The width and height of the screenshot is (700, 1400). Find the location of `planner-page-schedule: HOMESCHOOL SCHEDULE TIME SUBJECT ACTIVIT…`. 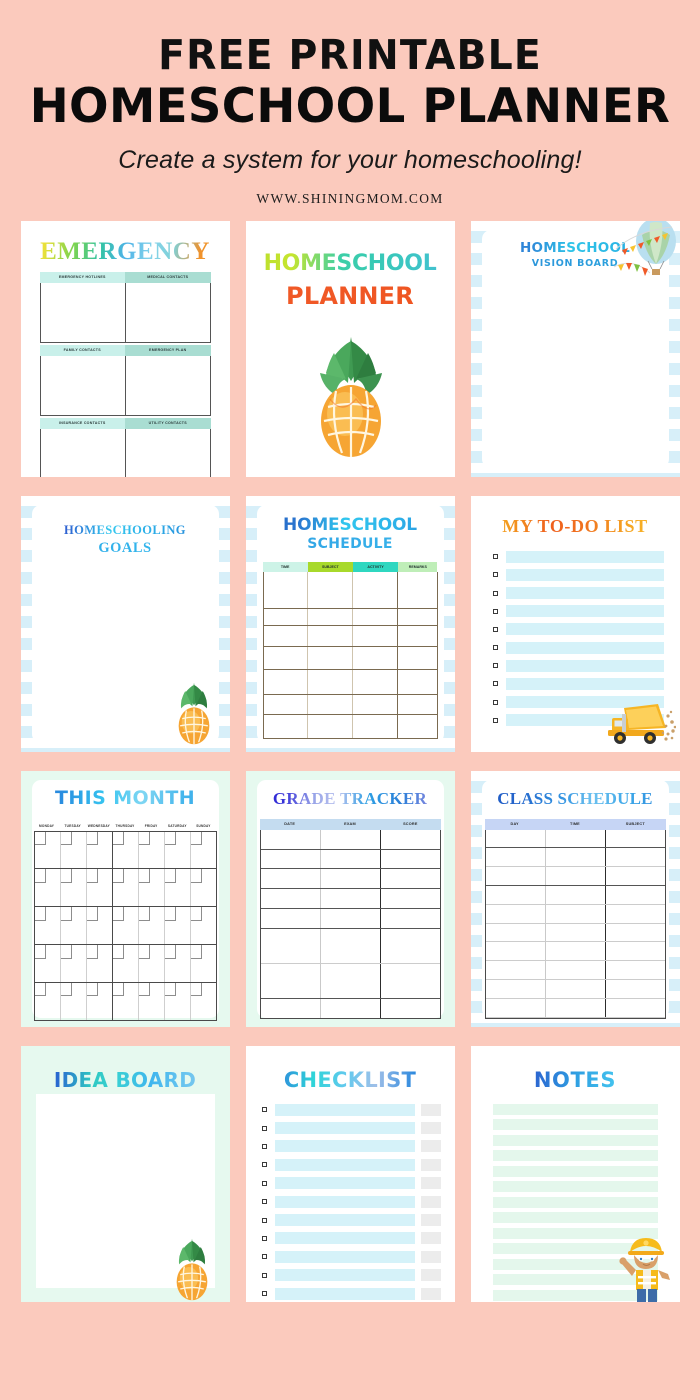

planner-page-schedule: HOMESCHOOL SCHEDULE TIME SUBJECT ACTIVIT… is located at coordinates (350, 623).